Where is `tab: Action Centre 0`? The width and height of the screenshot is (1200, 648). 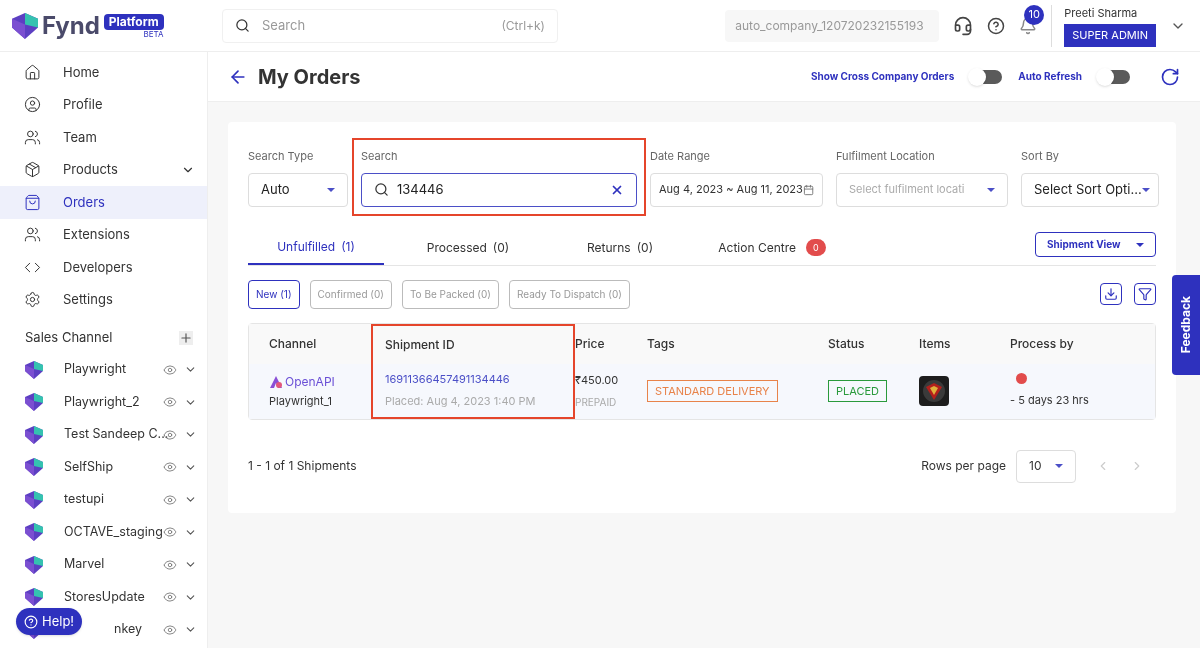 tab: Action Centre 0 is located at coordinates (772, 247).